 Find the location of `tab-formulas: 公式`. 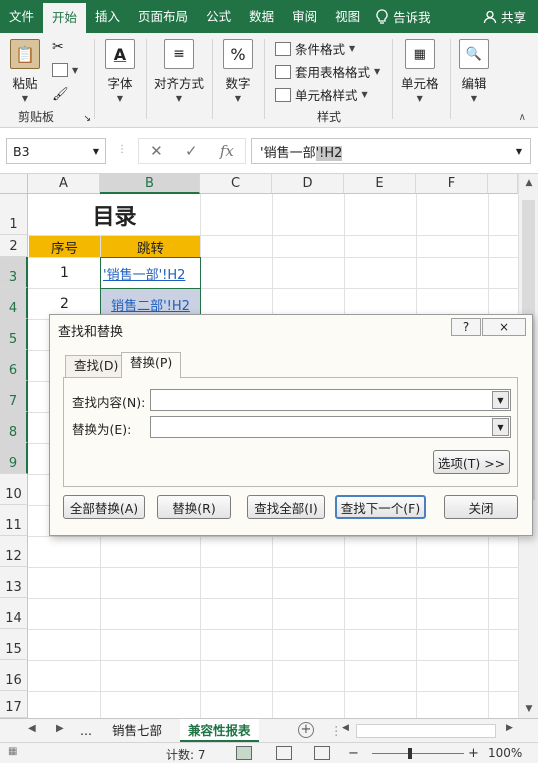

tab-formulas: 公式 is located at coordinates (218, 16).